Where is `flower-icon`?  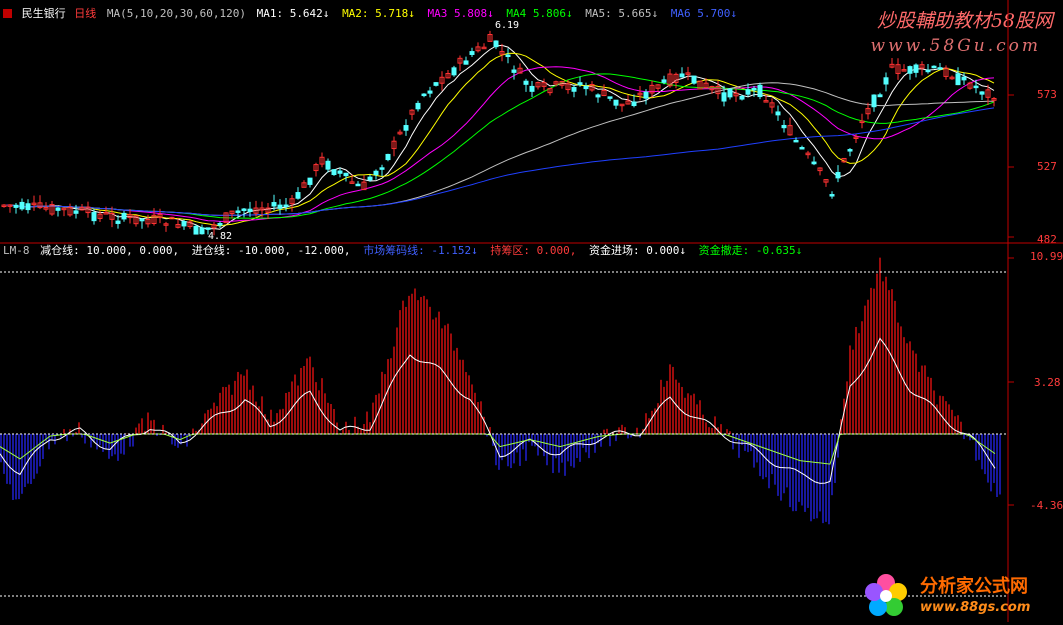
flower-icon is located at coordinates (886, 595).